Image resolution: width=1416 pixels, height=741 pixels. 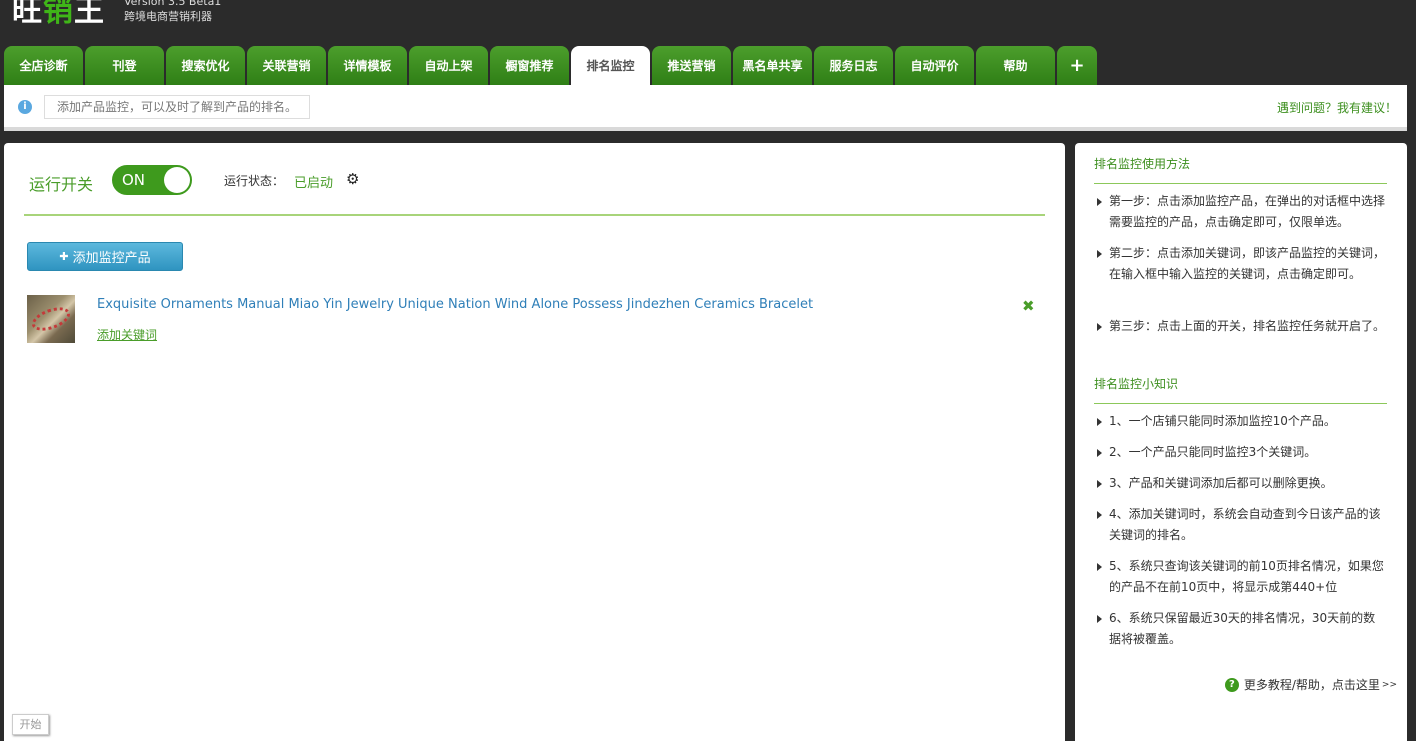 What do you see at coordinates (1241, 629) in the screenshot?
I see `tip-item: 6、系统只保留最近30天的排名情况，30天前的数据将被覆盖。` at bounding box center [1241, 629].